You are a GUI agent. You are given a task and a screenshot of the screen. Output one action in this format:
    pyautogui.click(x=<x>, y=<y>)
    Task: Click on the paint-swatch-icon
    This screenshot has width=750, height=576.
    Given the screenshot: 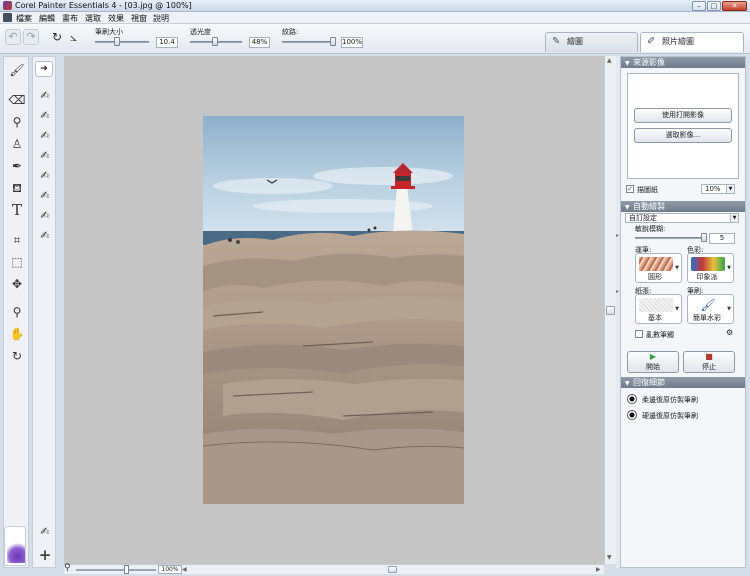 What is the action you would take?
    pyautogui.click(x=16, y=552)
    